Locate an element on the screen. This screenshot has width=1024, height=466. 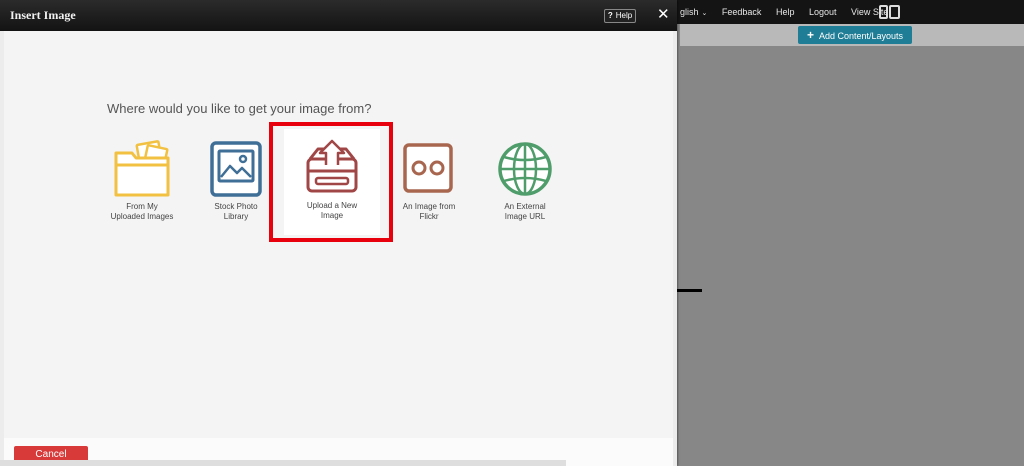
help-button: ? Help is located at coordinates (620, 16).